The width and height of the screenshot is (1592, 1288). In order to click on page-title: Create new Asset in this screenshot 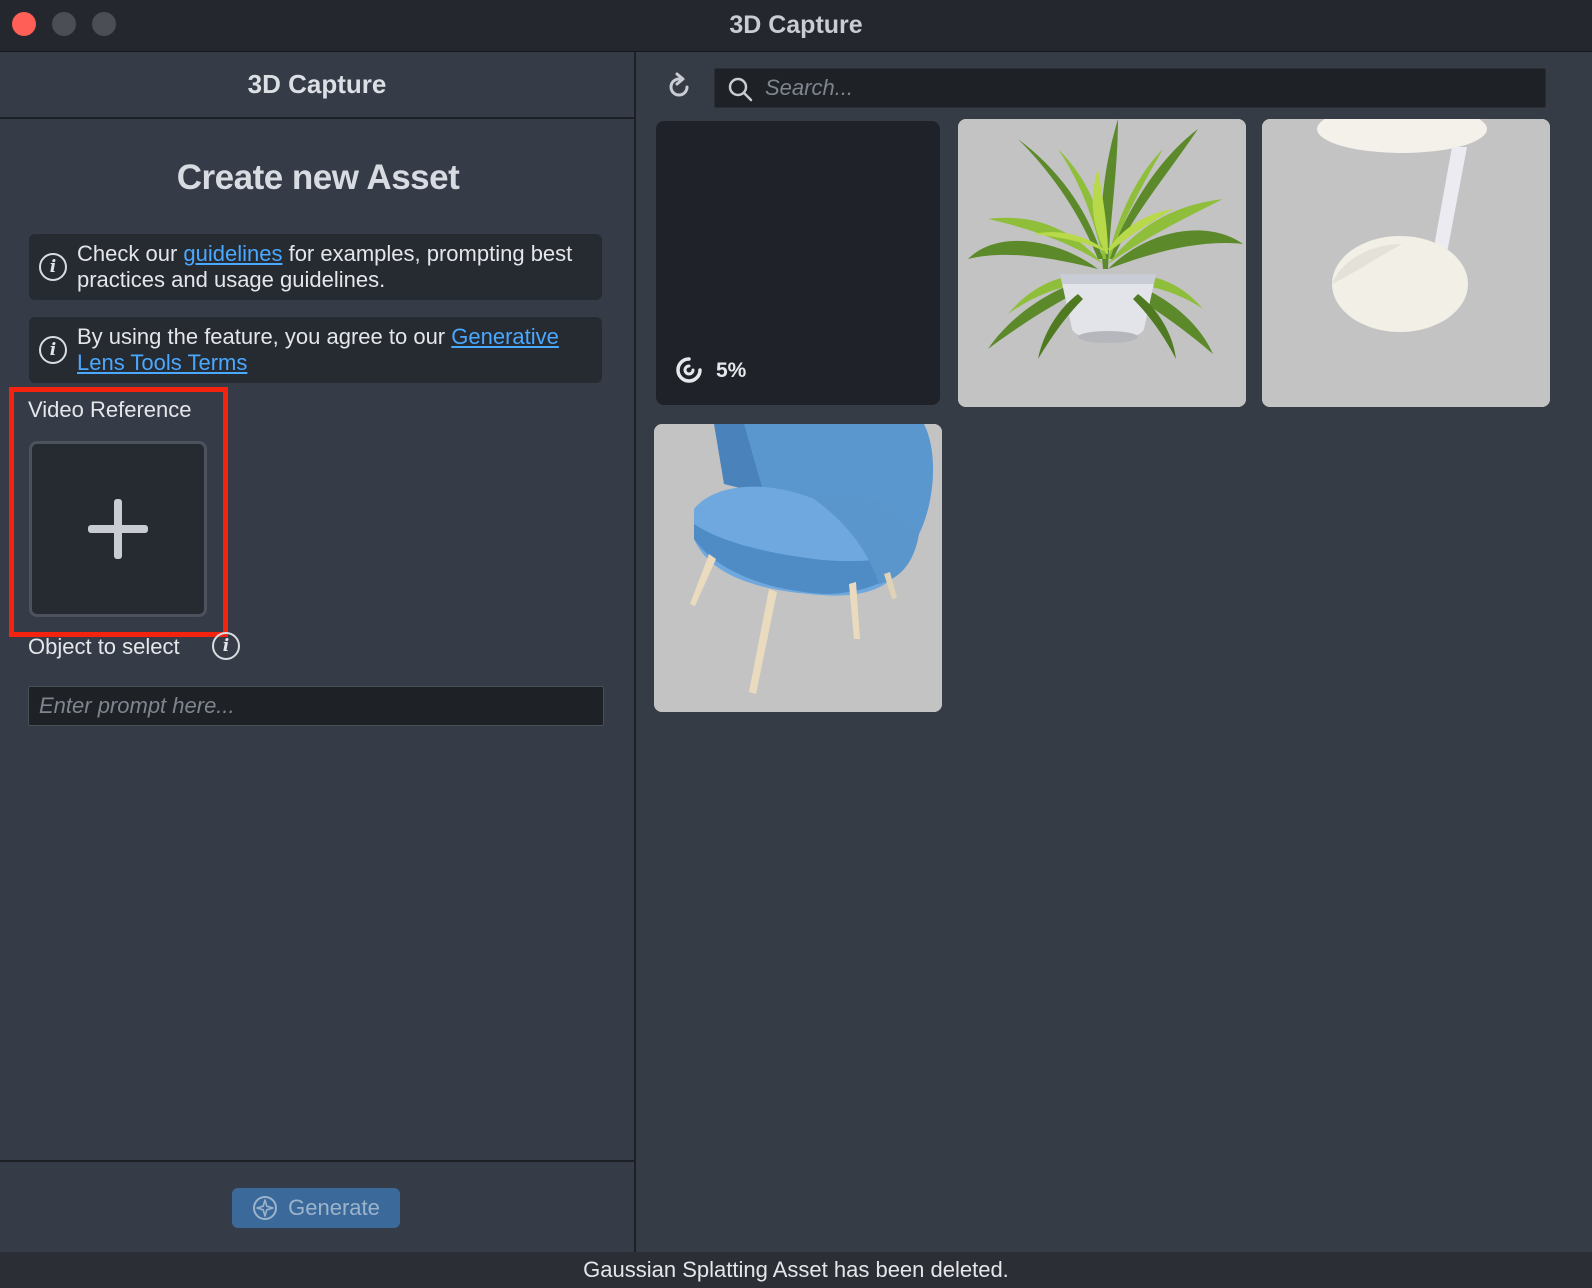, I will do `click(318, 177)`.